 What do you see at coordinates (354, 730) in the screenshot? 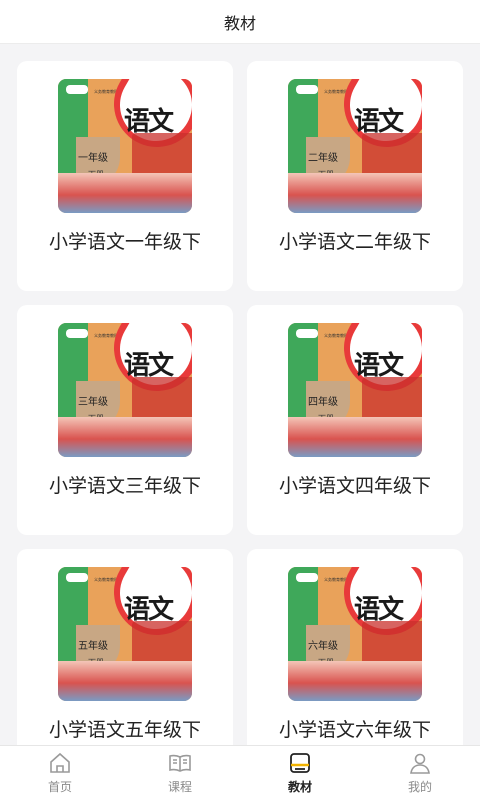
I see `book-title: 小学语文六年级下` at bounding box center [354, 730].